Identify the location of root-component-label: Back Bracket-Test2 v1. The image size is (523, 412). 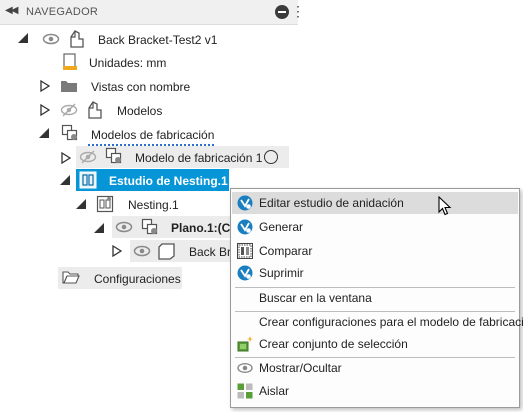
(157, 40).